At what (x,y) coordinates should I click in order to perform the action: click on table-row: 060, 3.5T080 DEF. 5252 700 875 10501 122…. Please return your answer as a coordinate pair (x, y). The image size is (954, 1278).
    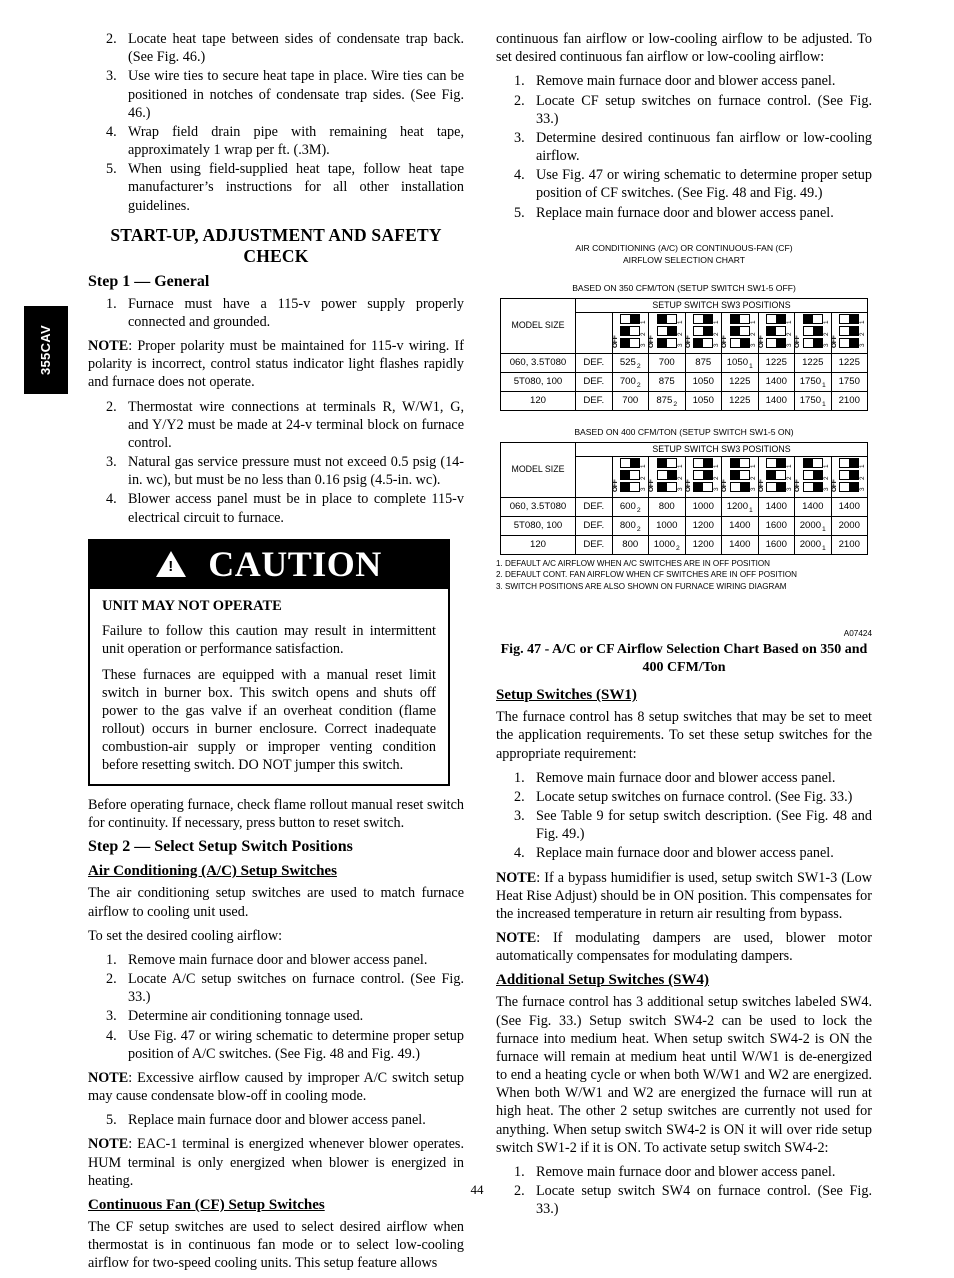
    Looking at the image, I should click on (684, 362).